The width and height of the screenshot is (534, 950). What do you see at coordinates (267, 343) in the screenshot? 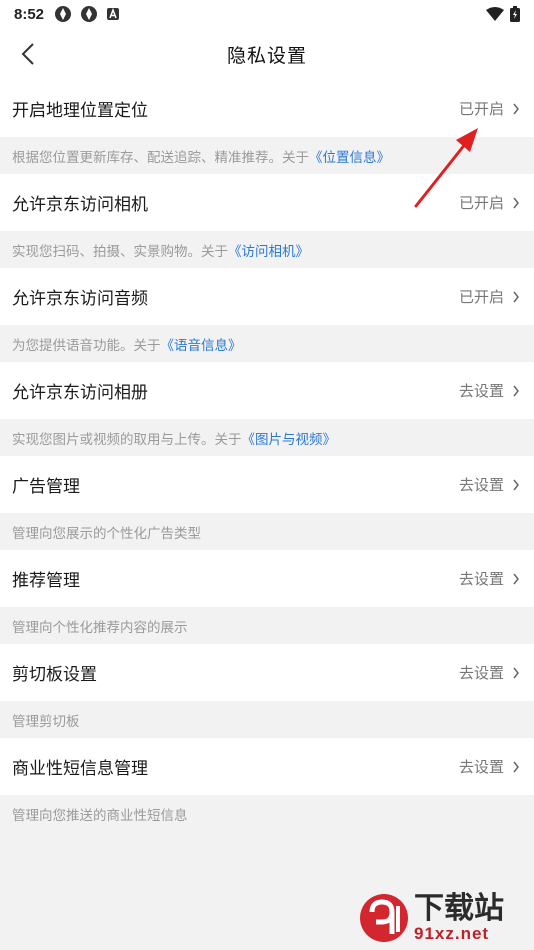
I see `setting-description: 为您提供语音功能。关于 《语音信息》` at bounding box center [267, 343].